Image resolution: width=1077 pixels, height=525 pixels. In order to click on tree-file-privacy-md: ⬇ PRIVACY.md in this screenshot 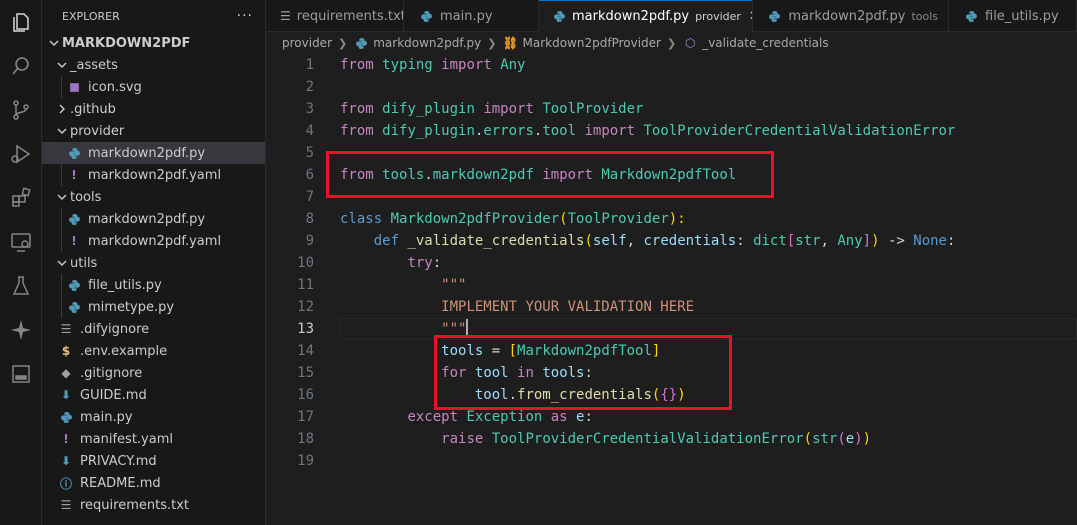, I will do `click(153, 461)`.